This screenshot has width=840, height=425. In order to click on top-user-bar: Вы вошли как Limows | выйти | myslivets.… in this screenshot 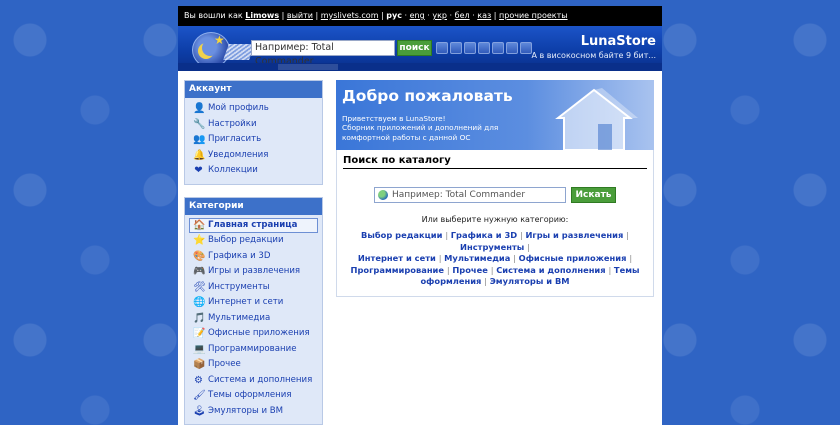, I will do `click(420, 16)`.